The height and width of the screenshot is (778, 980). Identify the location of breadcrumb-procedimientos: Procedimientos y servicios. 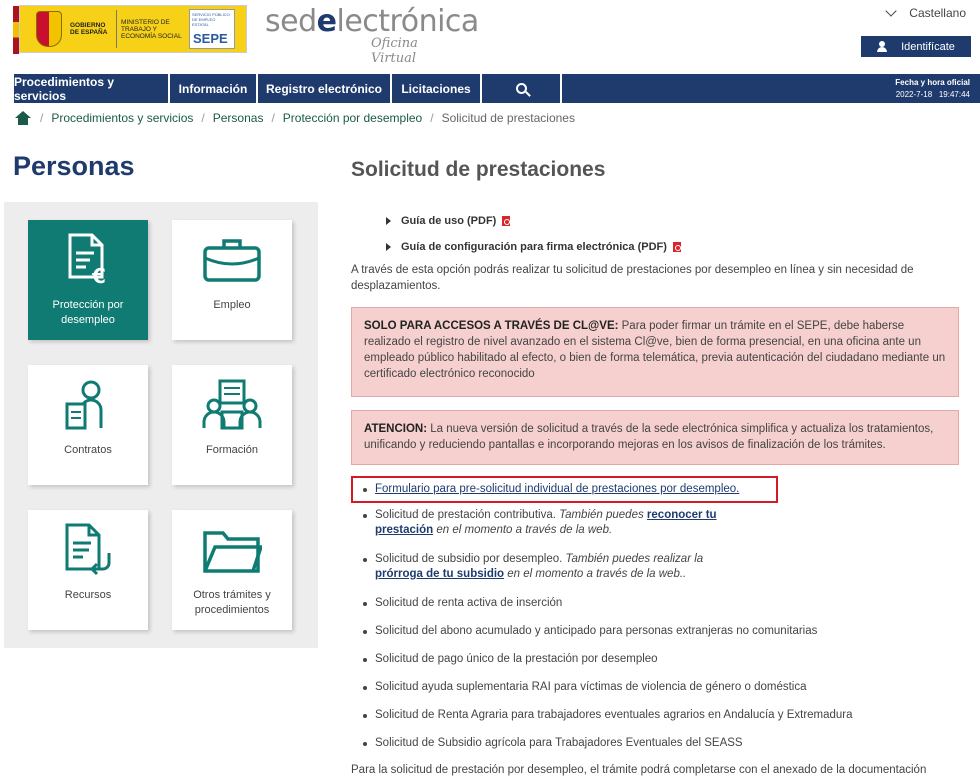
(122, 118).